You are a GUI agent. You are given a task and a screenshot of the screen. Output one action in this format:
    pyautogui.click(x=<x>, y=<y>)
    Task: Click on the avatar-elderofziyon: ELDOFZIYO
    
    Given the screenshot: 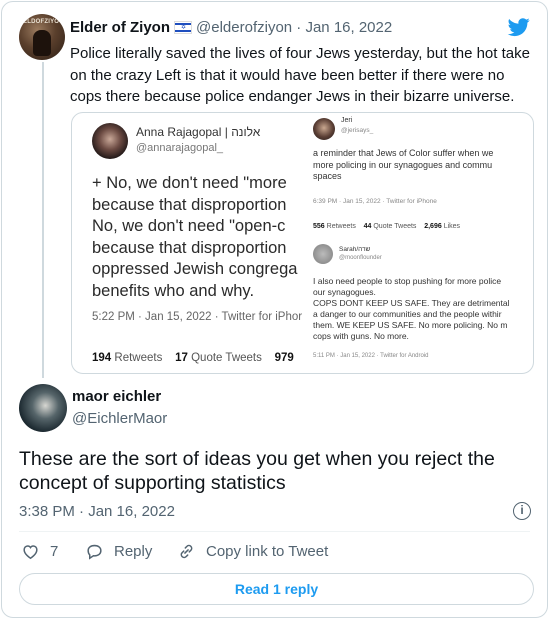 What is the action you would take?
    pyautogui.click(x=42, y=37)
    